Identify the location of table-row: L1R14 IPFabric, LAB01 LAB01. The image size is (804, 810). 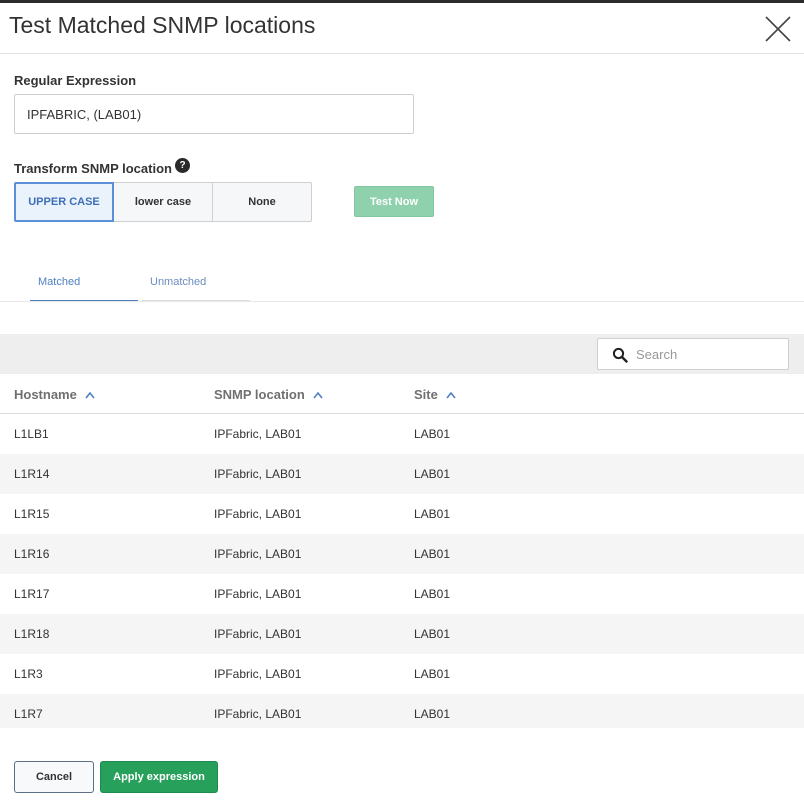
(402, 474).